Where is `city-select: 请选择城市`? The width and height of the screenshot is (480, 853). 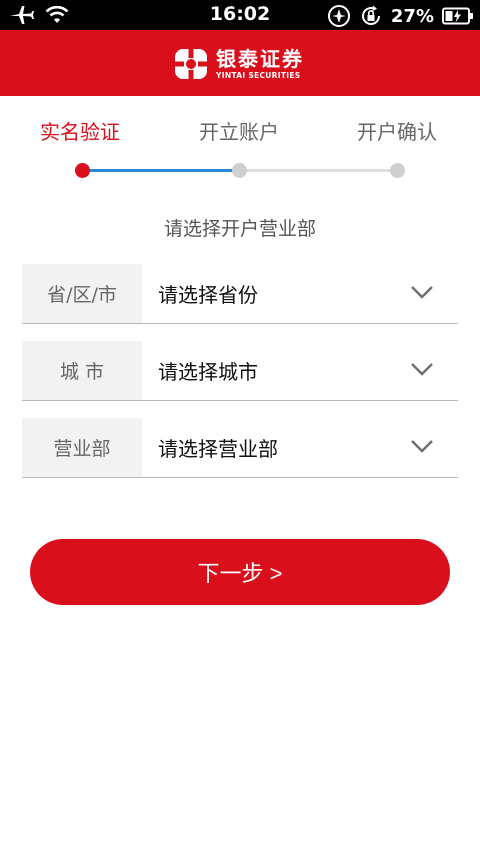
city-select: 请选择城市 is located at coordinates (300, 370).